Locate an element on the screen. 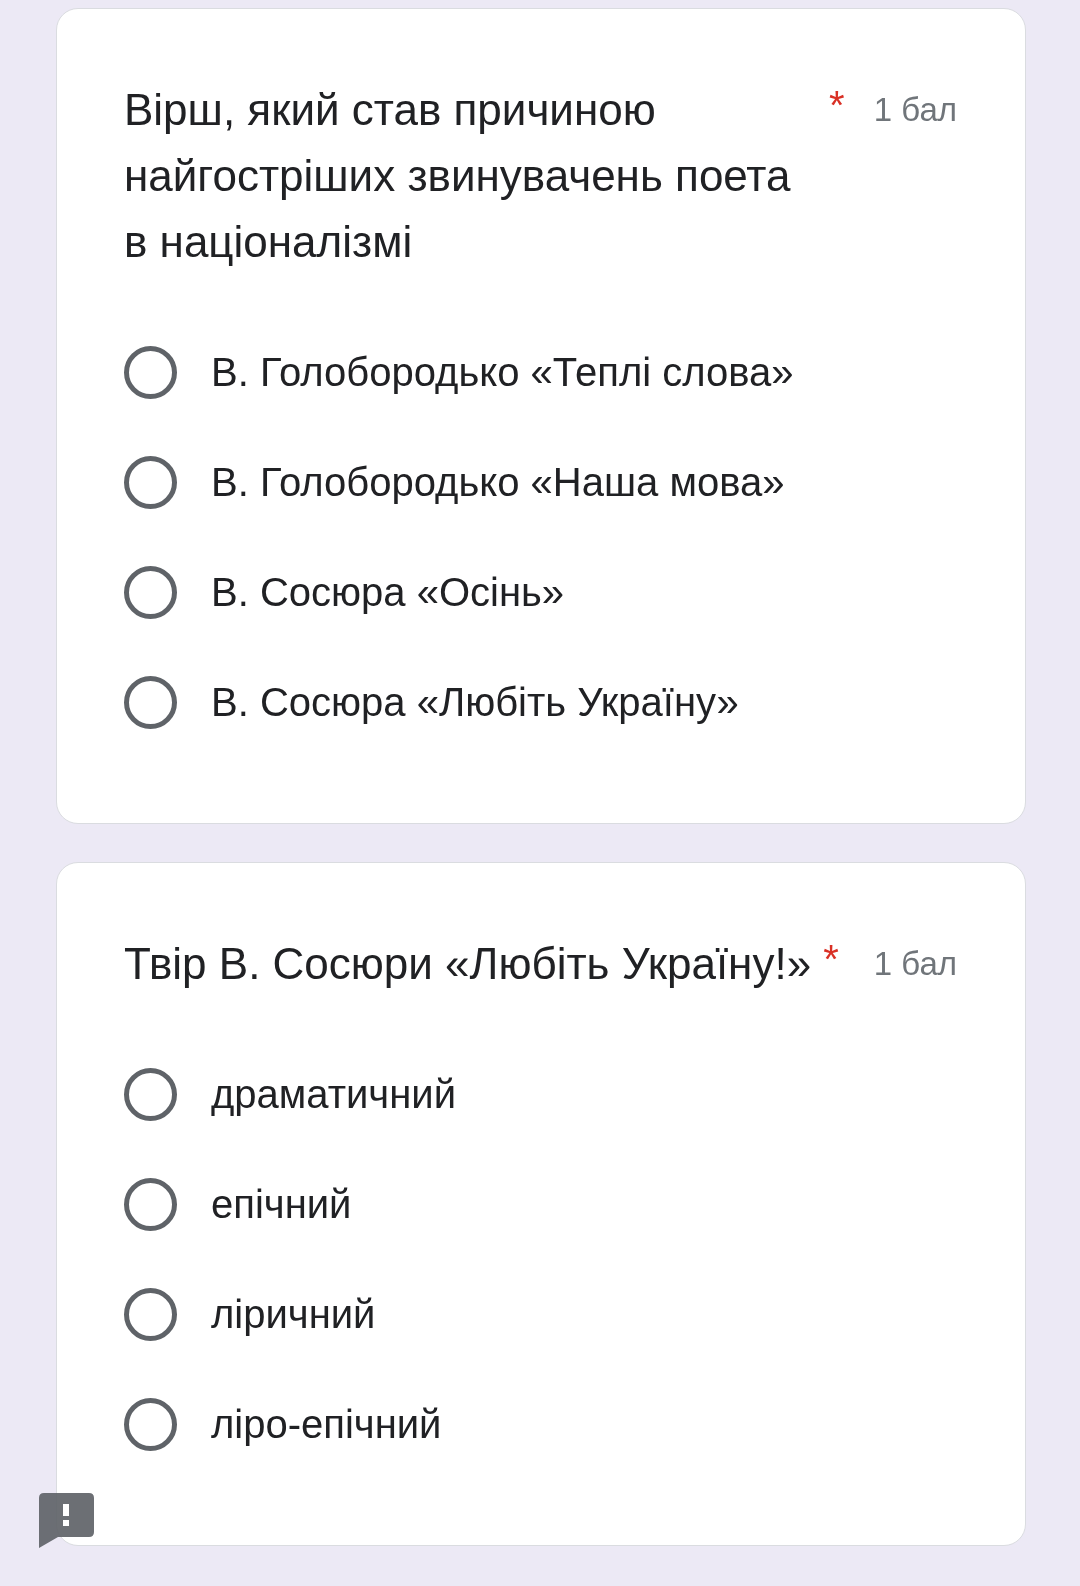 This screenshot has width=1080, height=1586. option-label: ліричний is located at coordinates (293, 1314).